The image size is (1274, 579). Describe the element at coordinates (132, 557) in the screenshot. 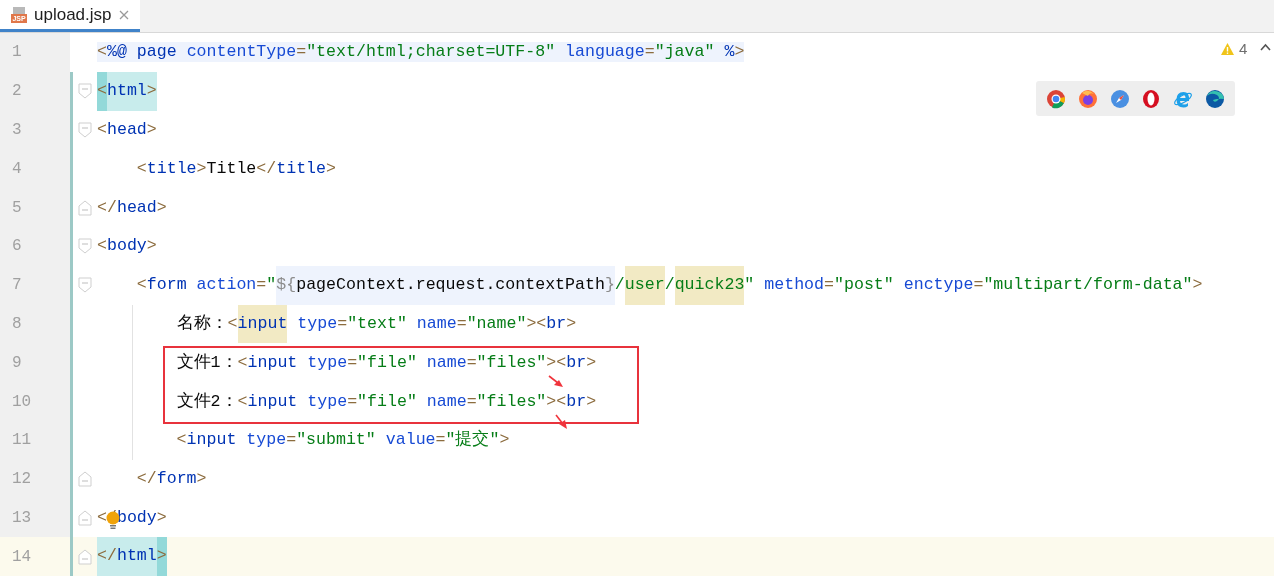

I see `code-line: </html>` at that location.